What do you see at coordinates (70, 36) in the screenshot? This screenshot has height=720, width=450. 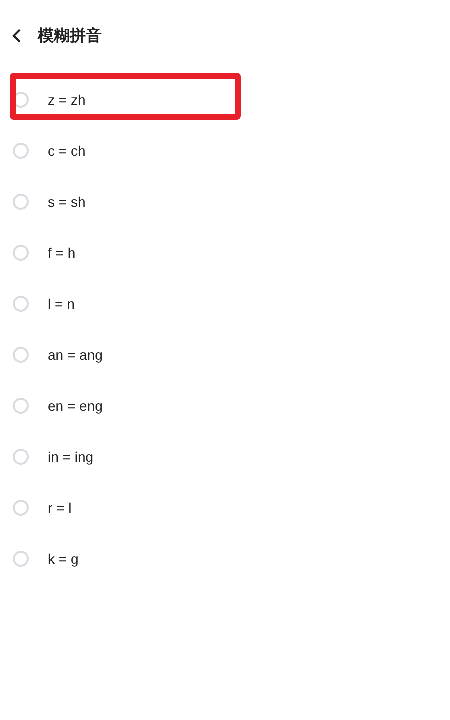 I see `page-title: 模糊拼音` at bounding box center [70, 36].